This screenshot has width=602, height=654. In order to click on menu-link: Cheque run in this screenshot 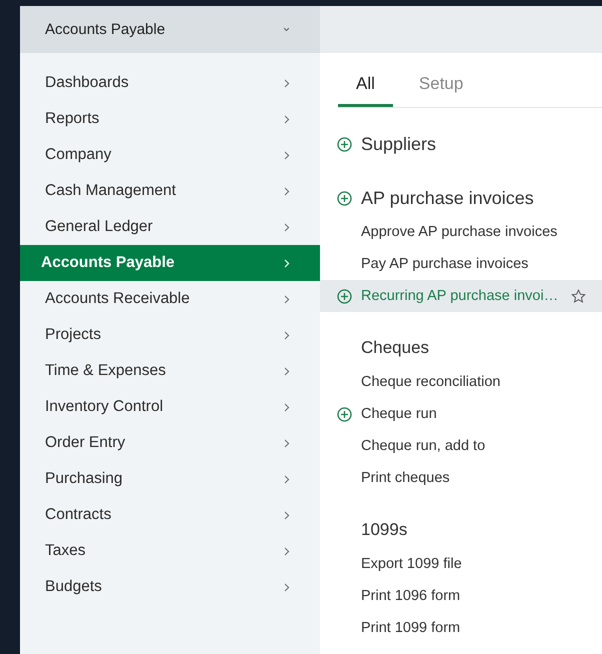, I will do `click(399, 414)`.